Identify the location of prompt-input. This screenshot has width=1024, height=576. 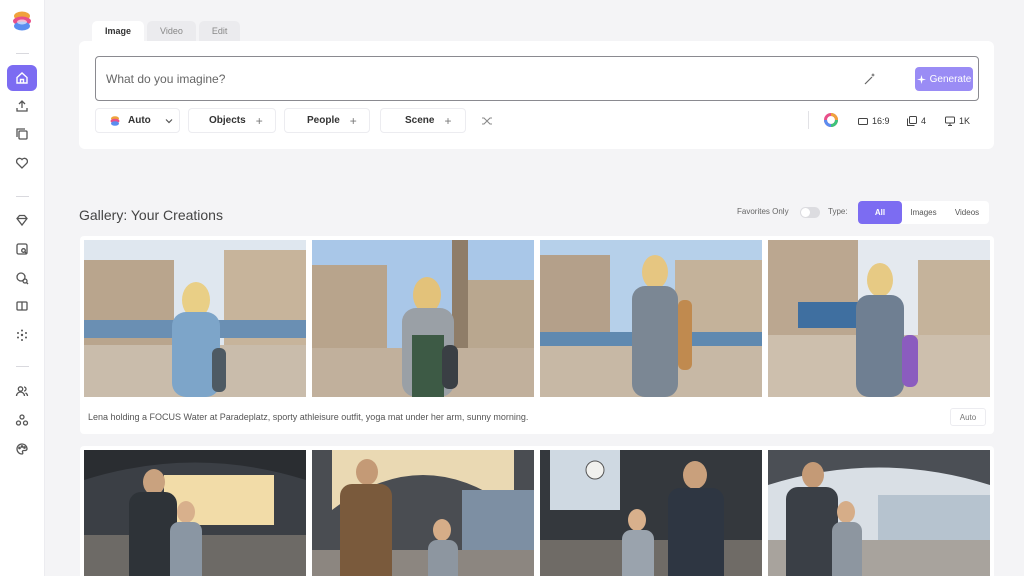
(476, 78).